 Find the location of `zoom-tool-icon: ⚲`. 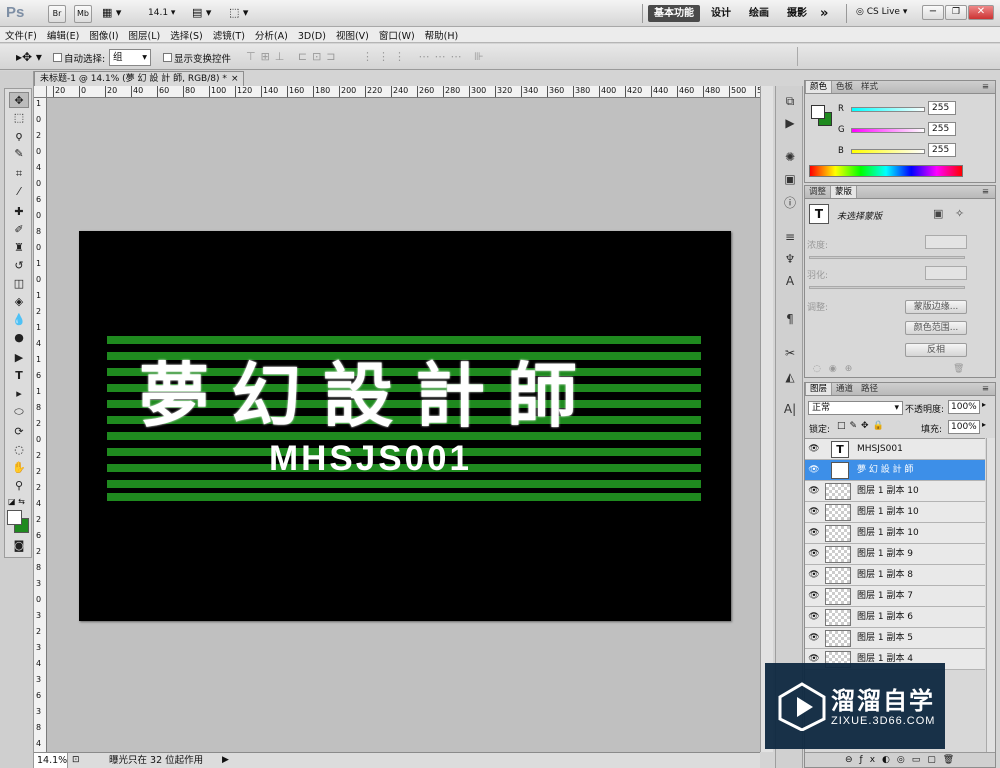

zoom-tool-icon: ⚲ is located at coordinates (19, 486).